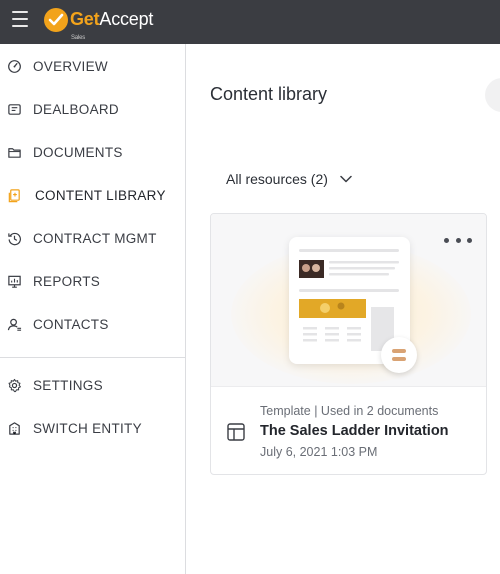  What do you see at coordinates (14, 428) in the screenshot?
I see `building-icon` at bounding box center [14, 428].